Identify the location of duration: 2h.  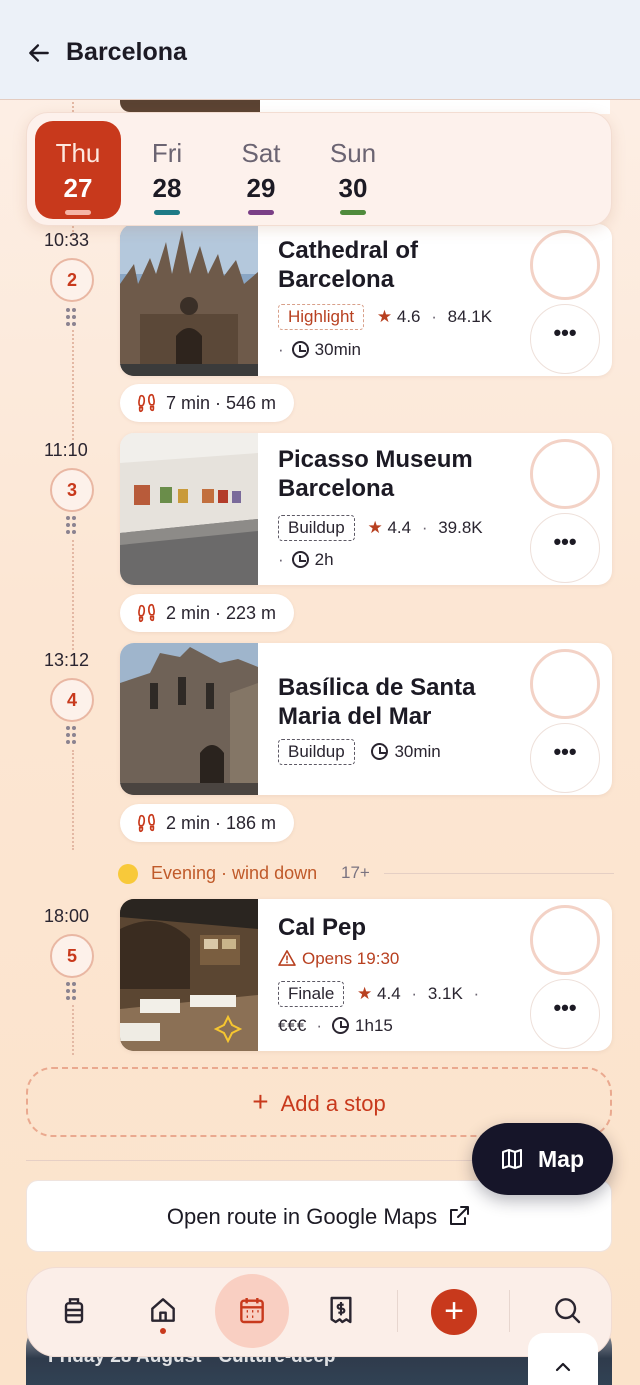
(324, 559).